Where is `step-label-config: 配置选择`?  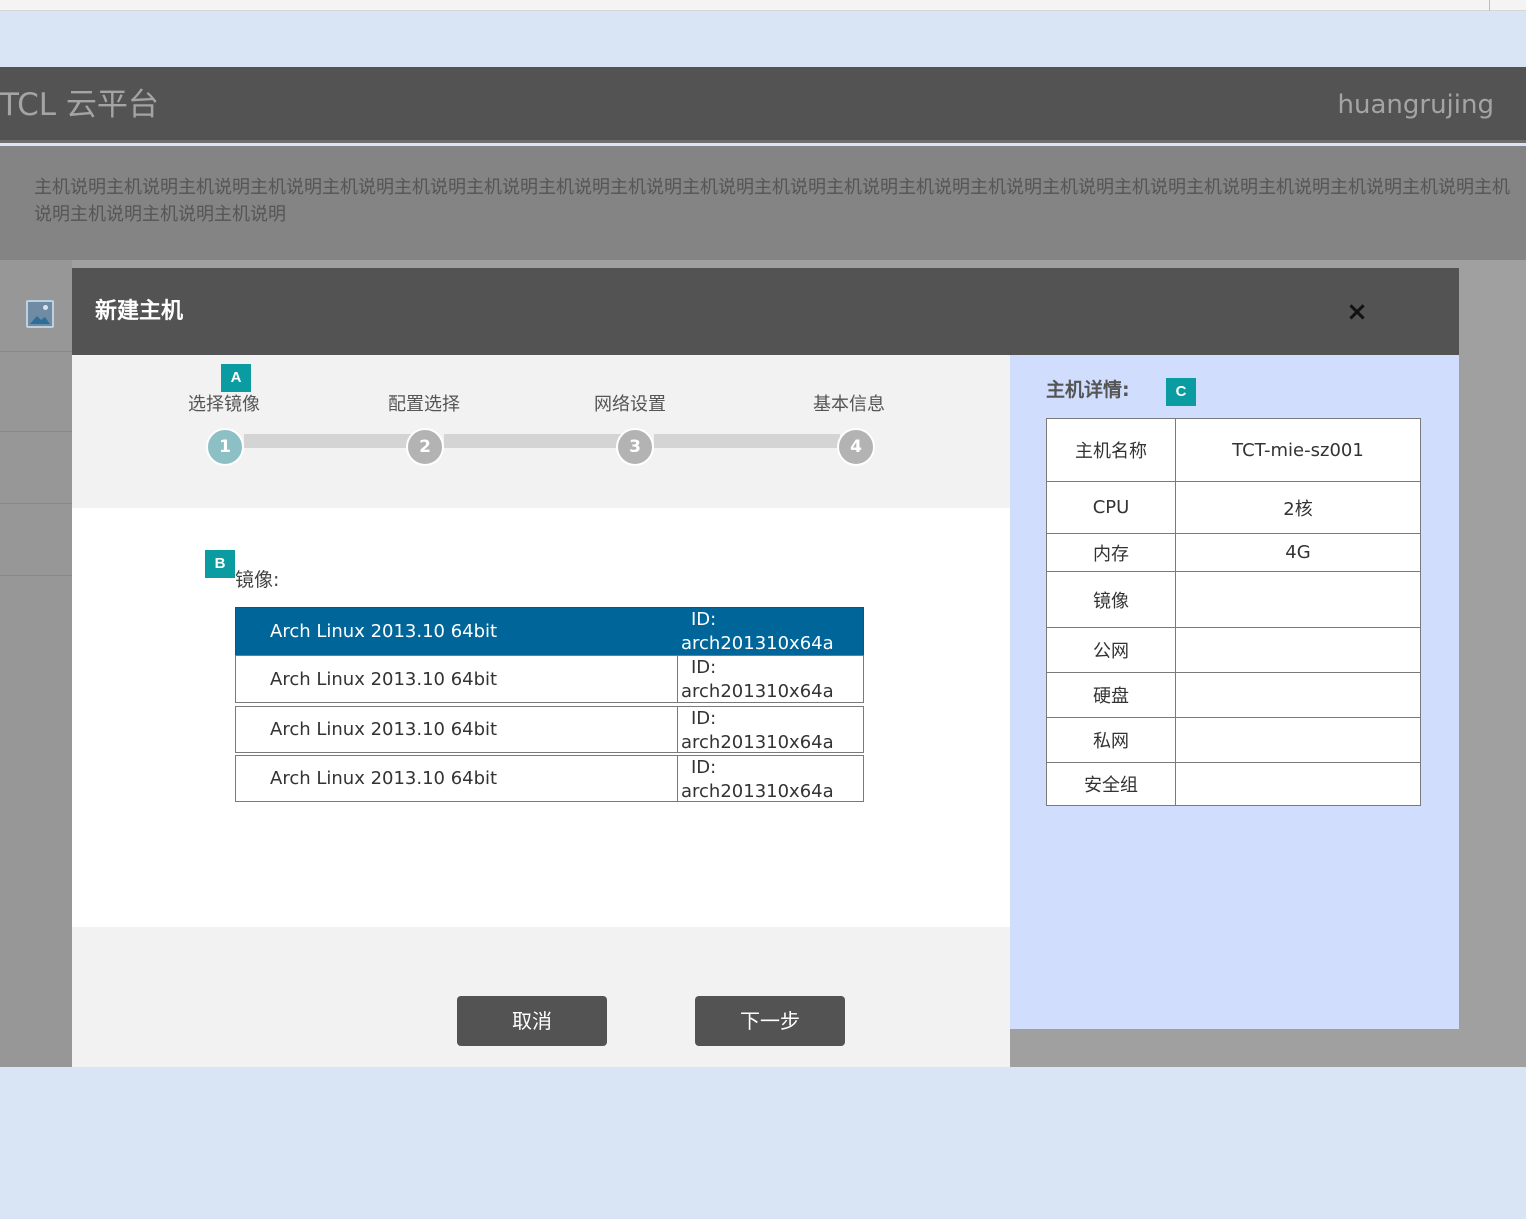
step-label-config: 配置选择 is located at coordinates (424, 404).